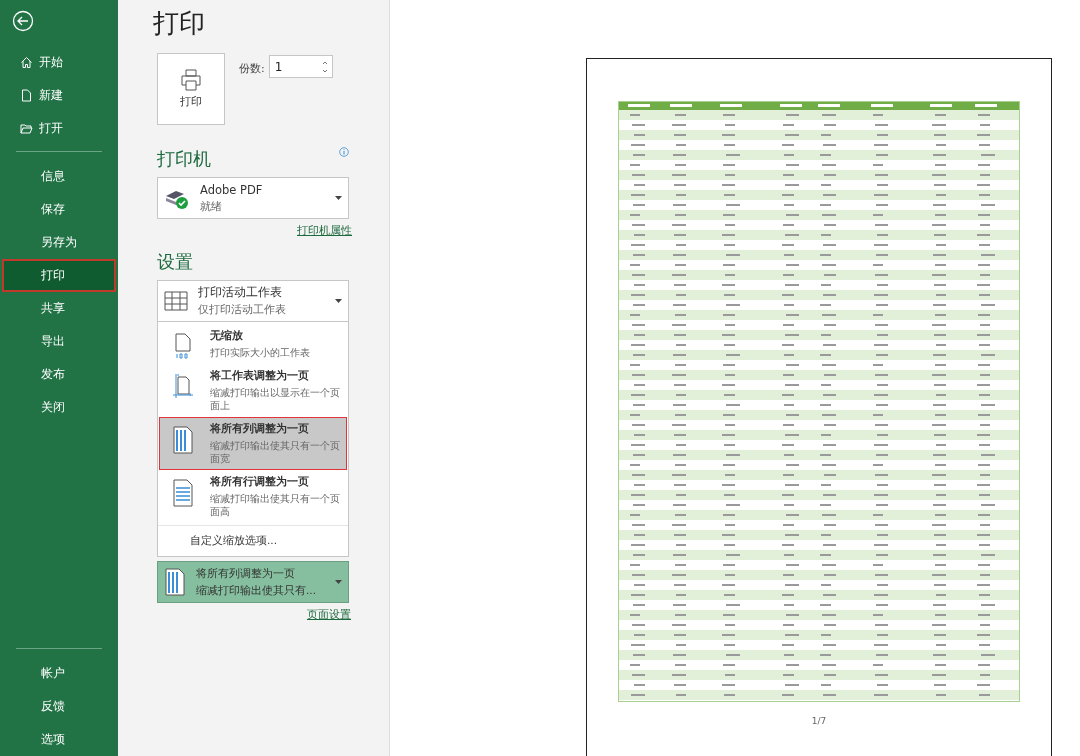  What do you see at coordinates (59, 341) in the screenshot?
I see `sidebar-item: 导出` at bounding box center [59, 341].